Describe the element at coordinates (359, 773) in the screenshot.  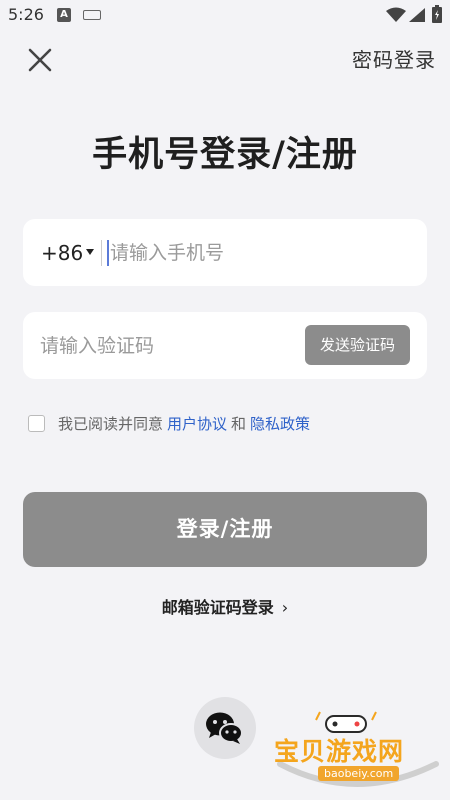
I see `watermark-url: baobeiy.com` at that location.